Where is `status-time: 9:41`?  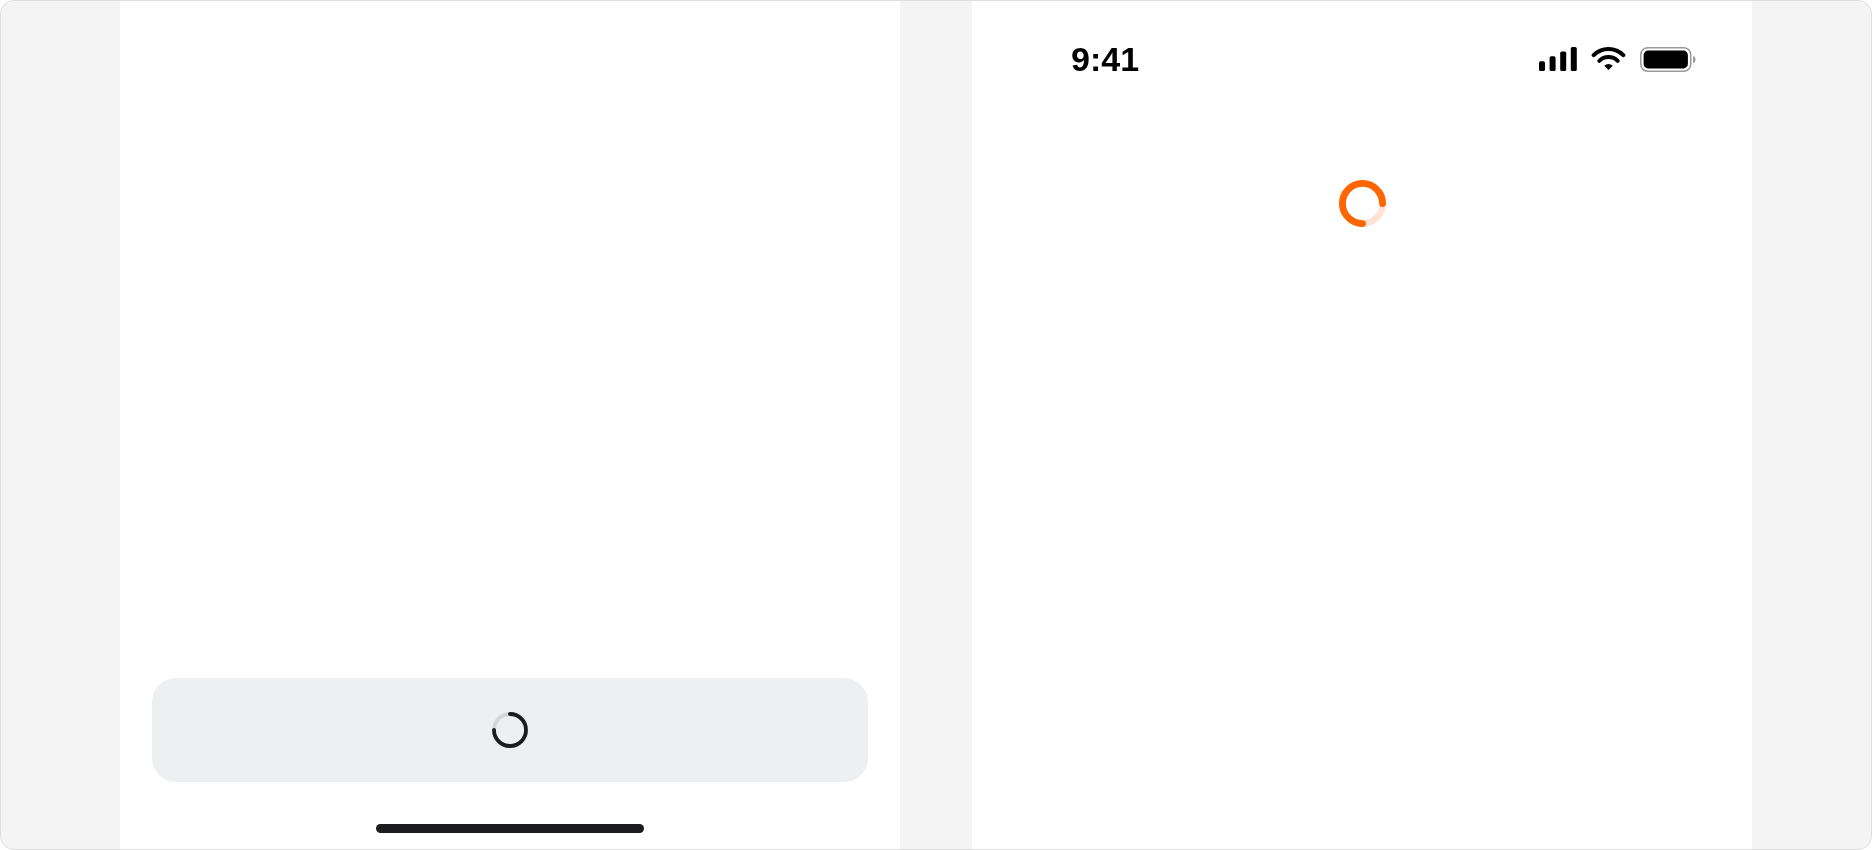 status-time: 9:41 is located at coordinates (1105, 59).